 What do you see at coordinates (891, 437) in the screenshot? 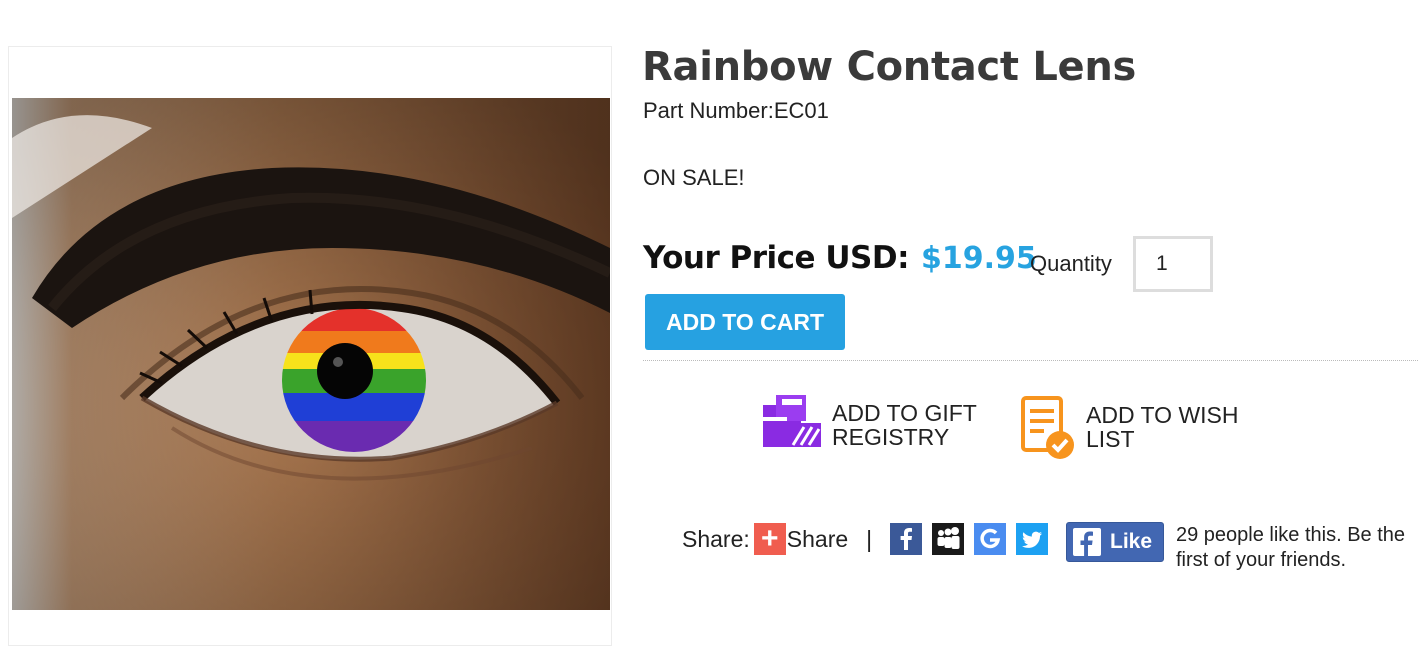
I see `gift-registry-label-line2: REGISTRY` at bounding box center [891, 437].